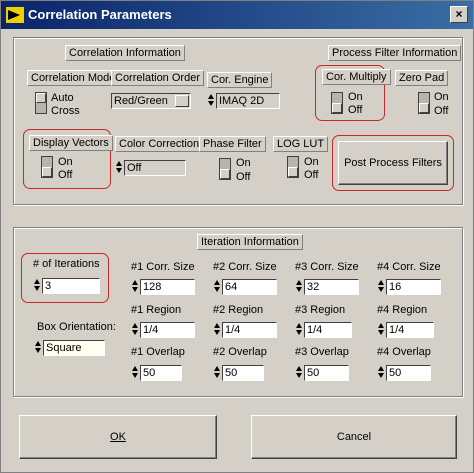 The height and width of the screenshot is (473, 474). What do you see at coordinates (311, 162) in the screenshot?
I see `log-lut-on: On` at bounding box center [311, 162].